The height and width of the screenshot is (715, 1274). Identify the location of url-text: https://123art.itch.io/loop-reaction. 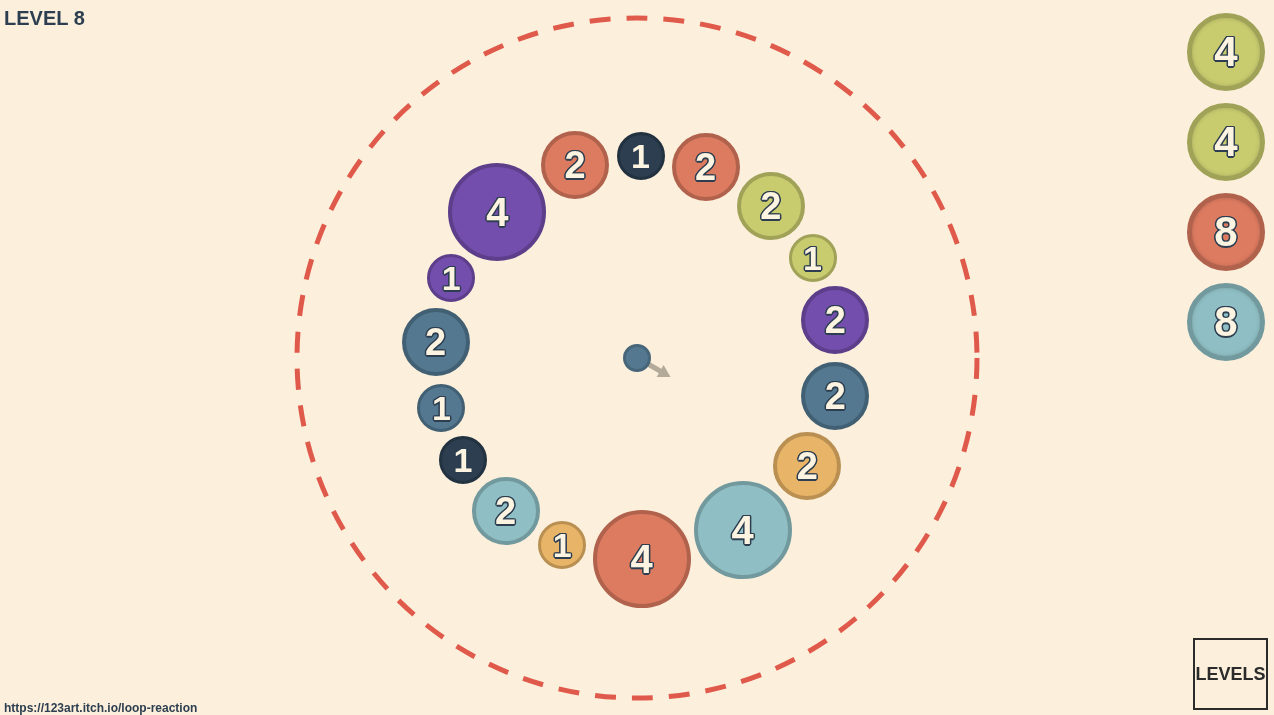
(101, 708).